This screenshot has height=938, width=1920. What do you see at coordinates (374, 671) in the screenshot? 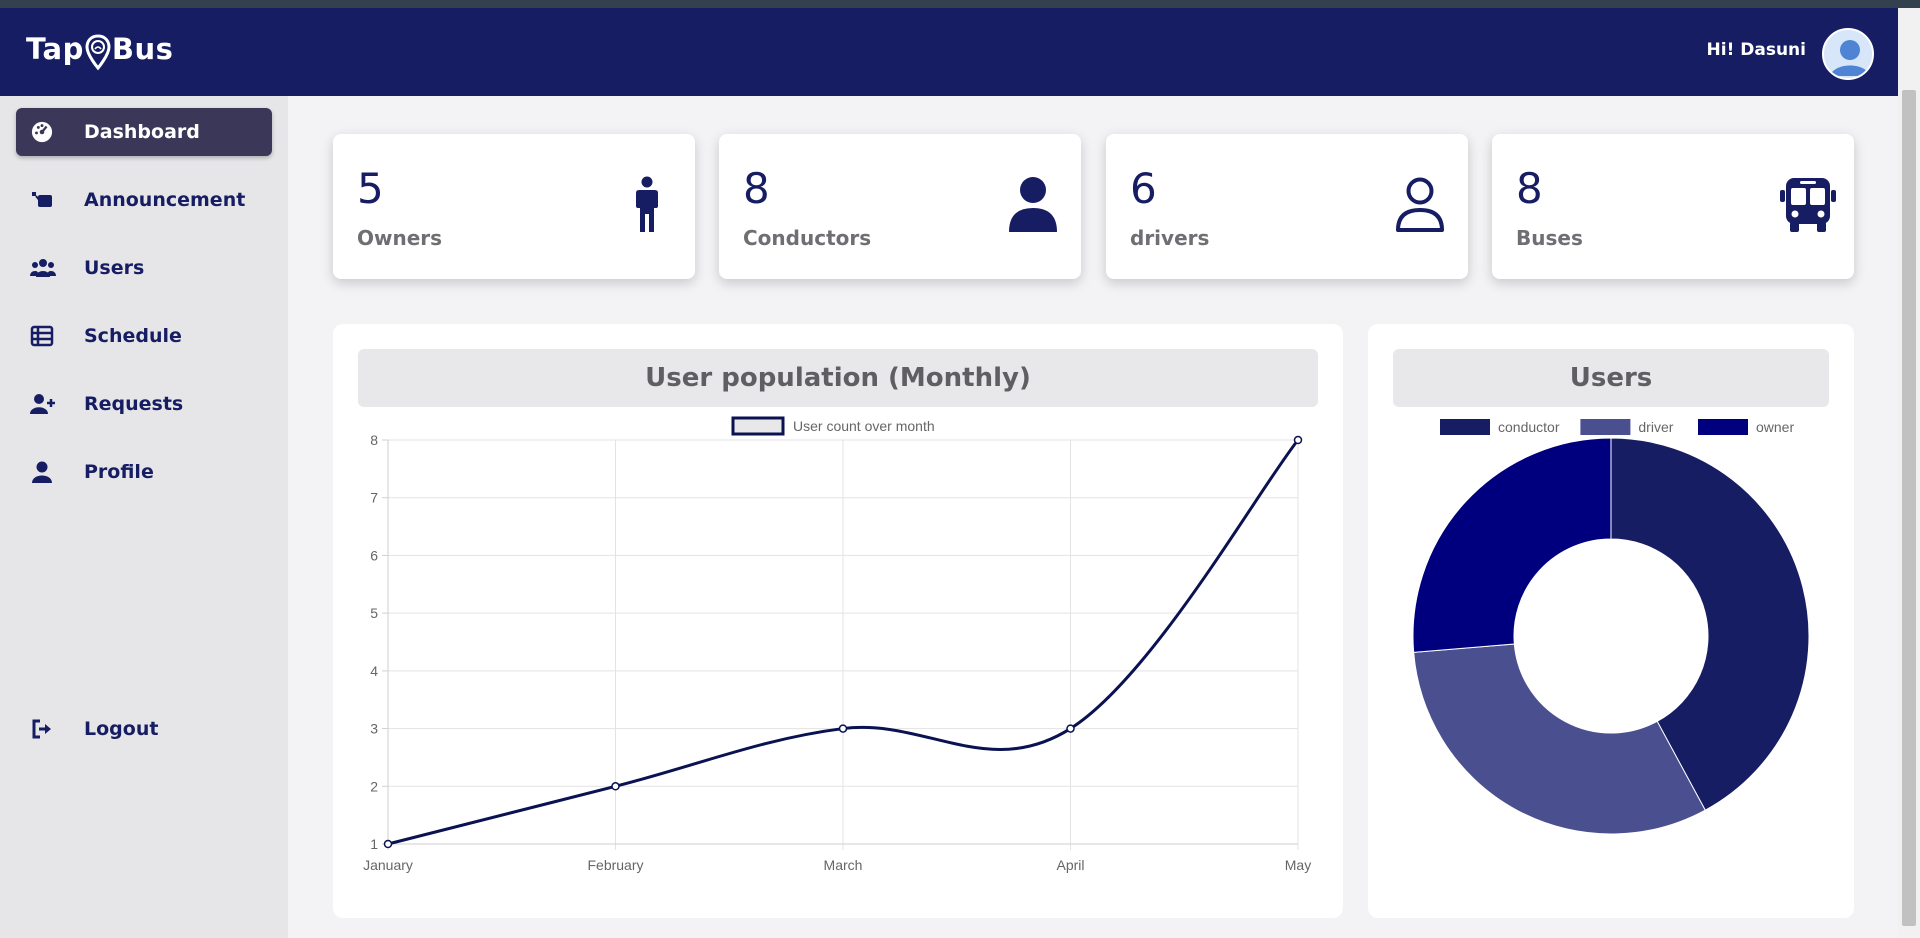
I see `y-tick-label: 4` at bounding box center [374, 671].